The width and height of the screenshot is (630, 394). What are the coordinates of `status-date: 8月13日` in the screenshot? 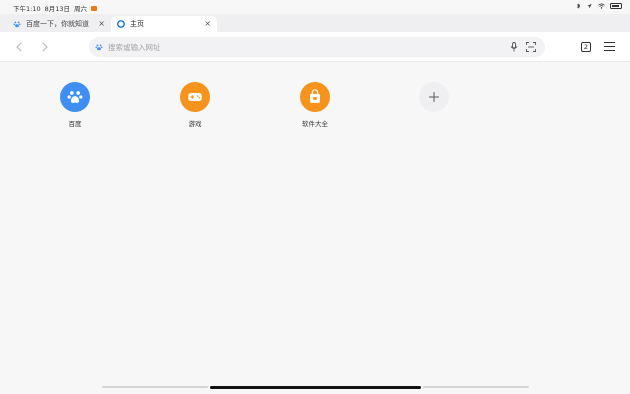 It's located at (57, 9).